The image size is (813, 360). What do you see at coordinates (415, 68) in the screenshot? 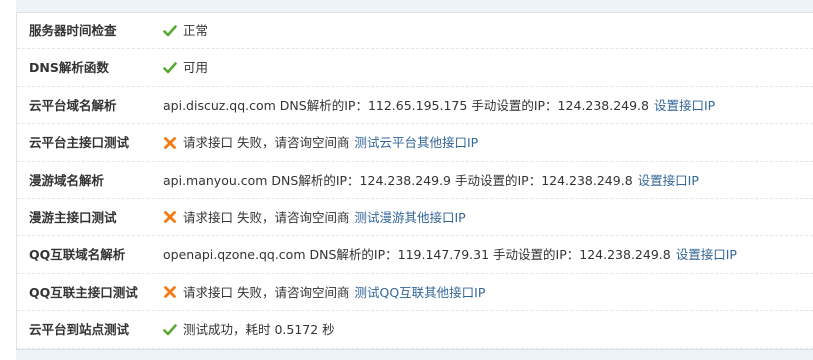
I see `table-row: DNS解析函数 可用` at bounding box center [415, 68].